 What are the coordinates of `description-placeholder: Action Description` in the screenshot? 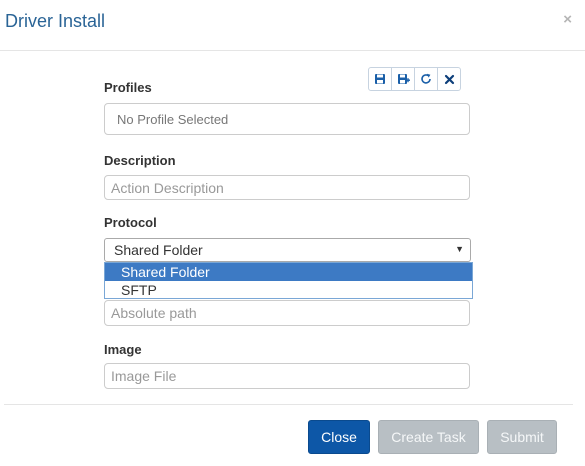 It's located at (167, 187).